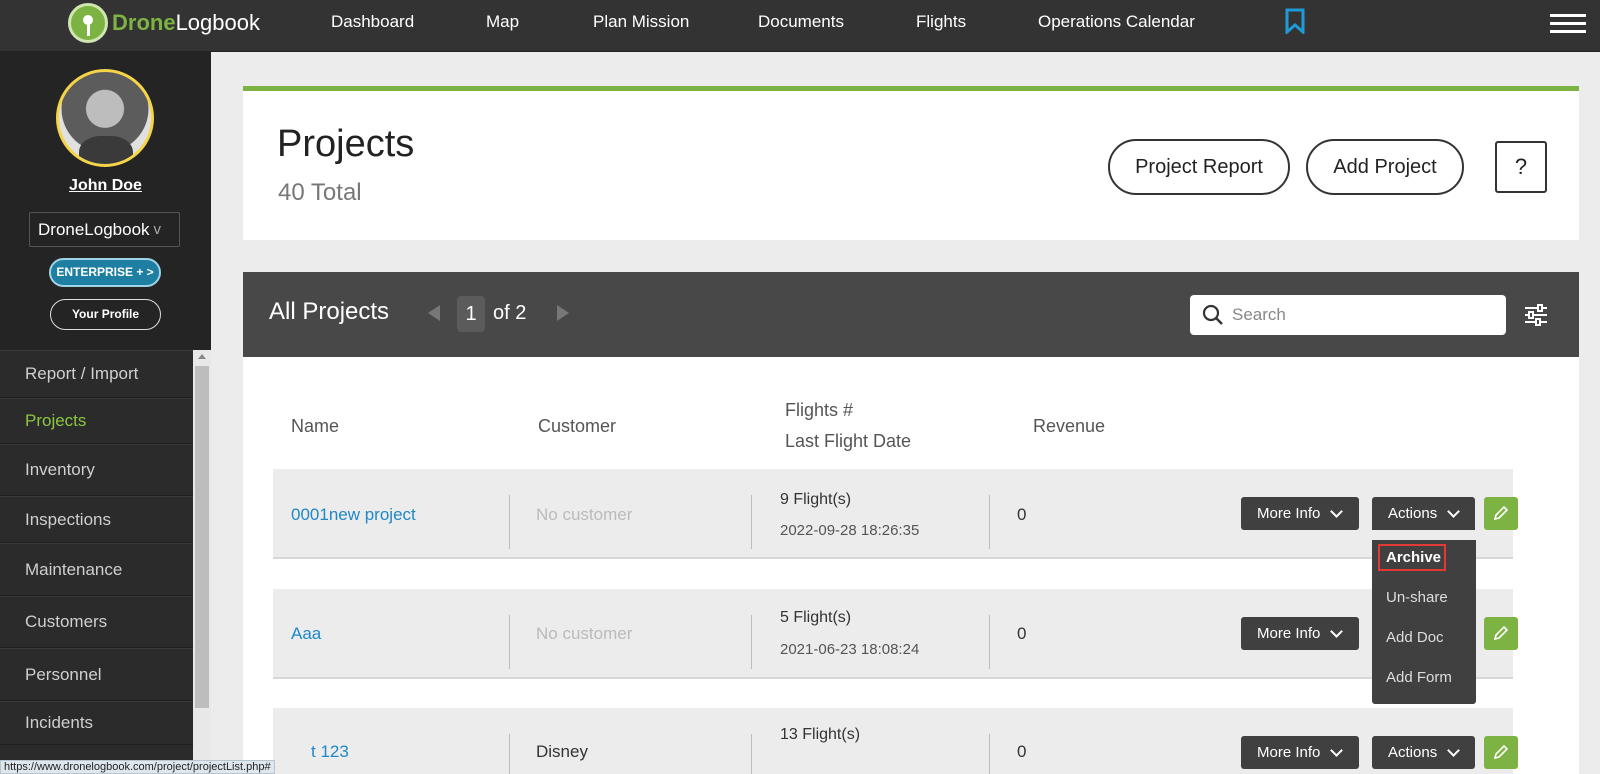  I want to click on project-report-button: Project Report, so click(1199, 167).